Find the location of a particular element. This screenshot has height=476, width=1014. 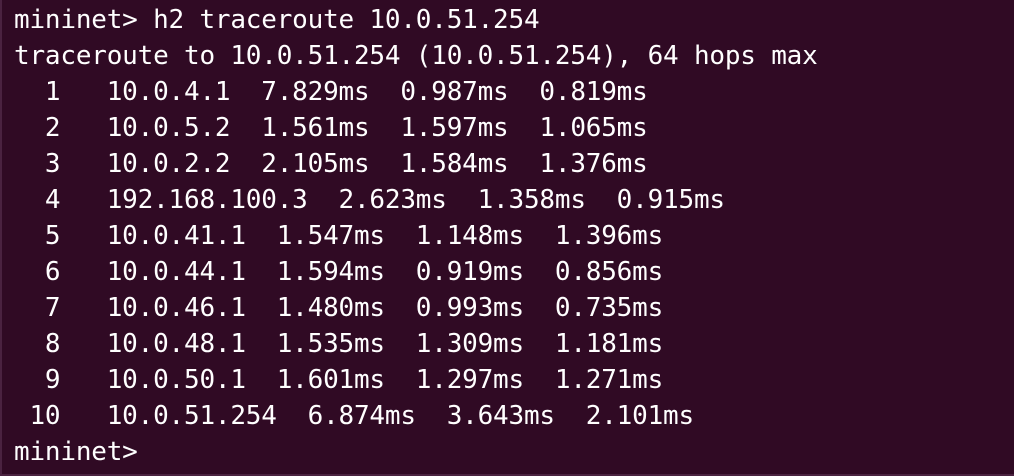

hop-line: 1 10.0.4.1 7.829ms 0.987ms 0.819ms is located at coordinates (331, 92).